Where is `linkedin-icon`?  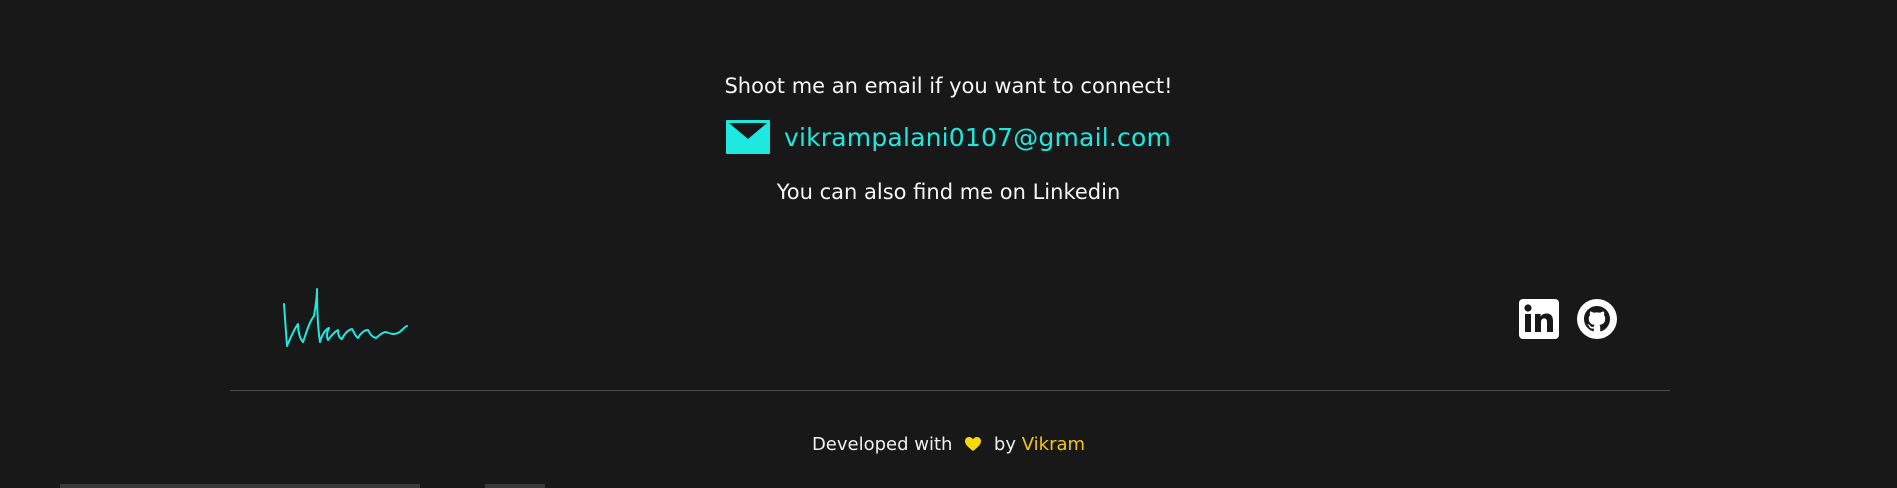 linkedin-icon is located at coordinates (1539, 319).